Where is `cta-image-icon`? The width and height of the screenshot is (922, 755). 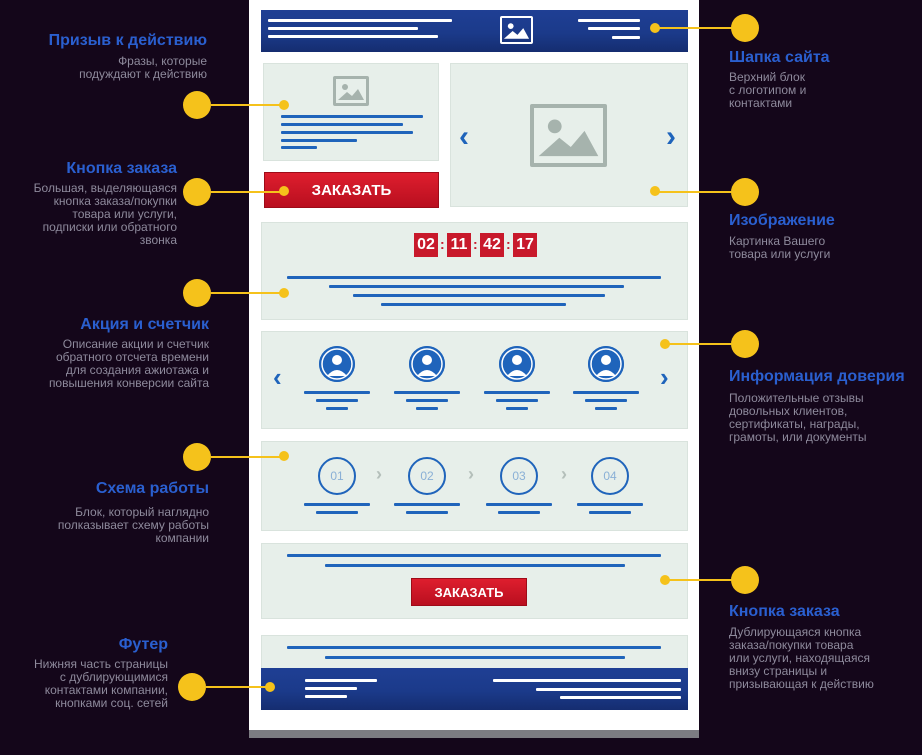
cta-image-icon is located at coordinates (351, 91).